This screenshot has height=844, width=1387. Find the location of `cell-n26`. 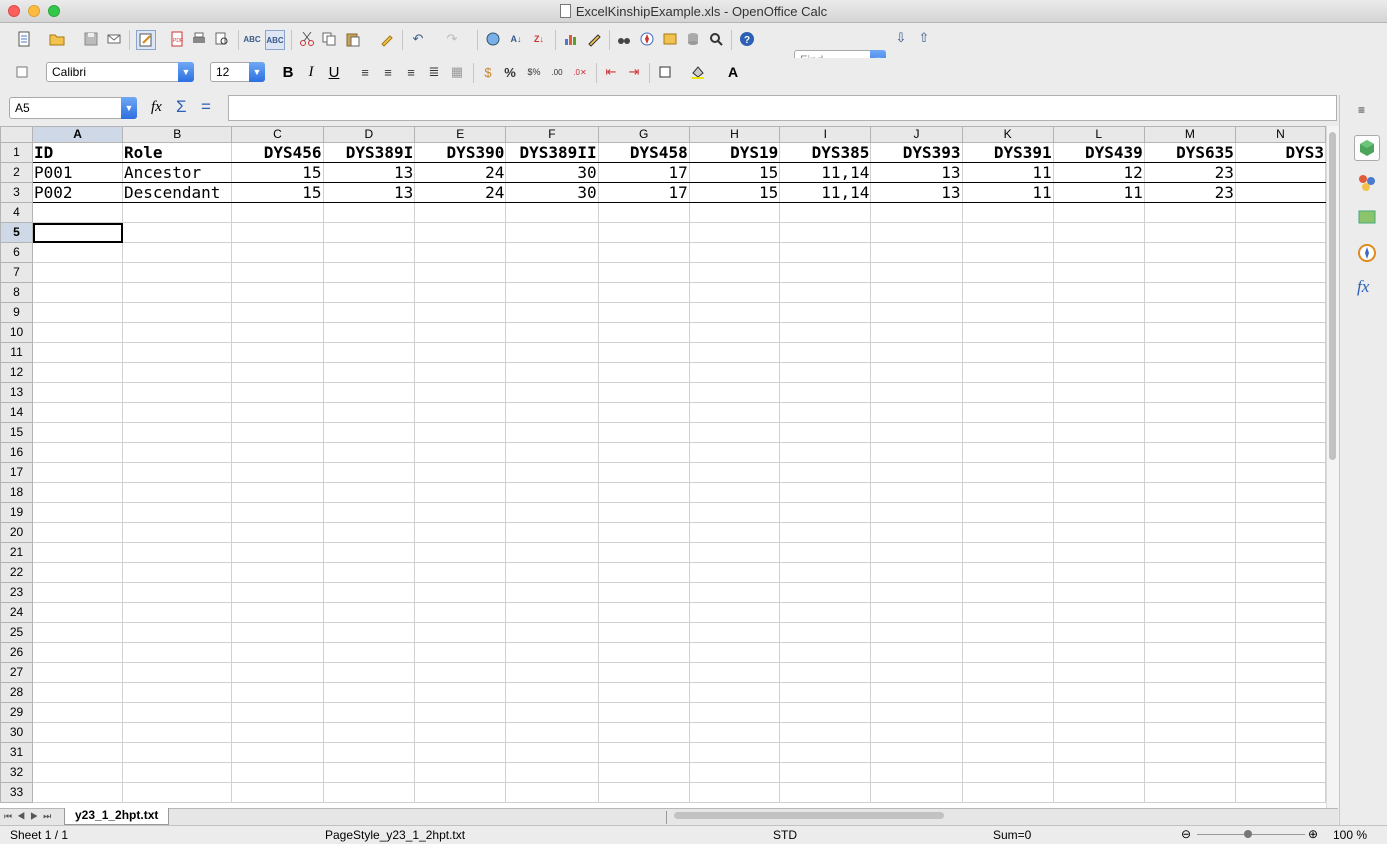

cell-n26 is located at coordinates (1280, 652).